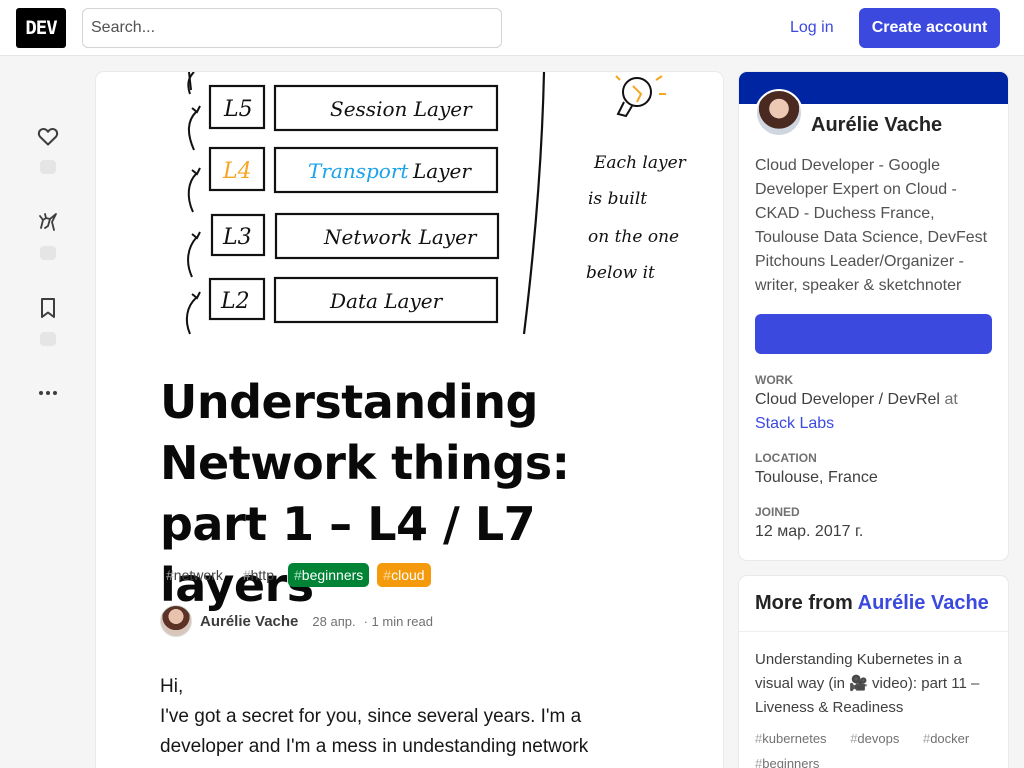  I want to click on post-date: 28 апр., so click(334, 621).